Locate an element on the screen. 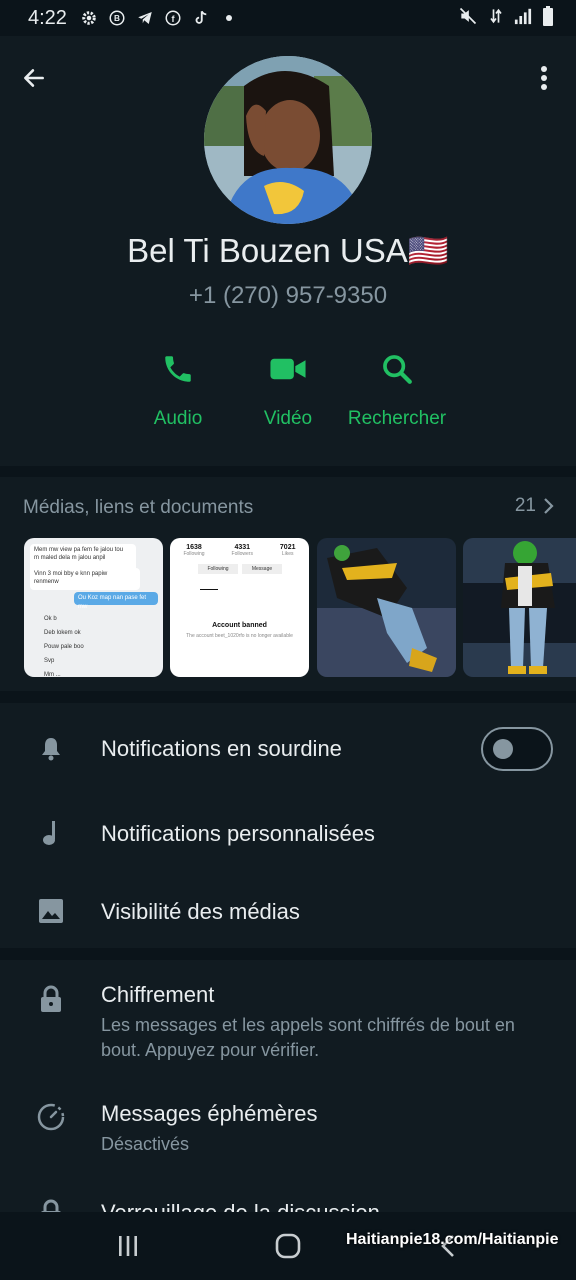  more-vertical-icon is located at coordinates (544, 78).